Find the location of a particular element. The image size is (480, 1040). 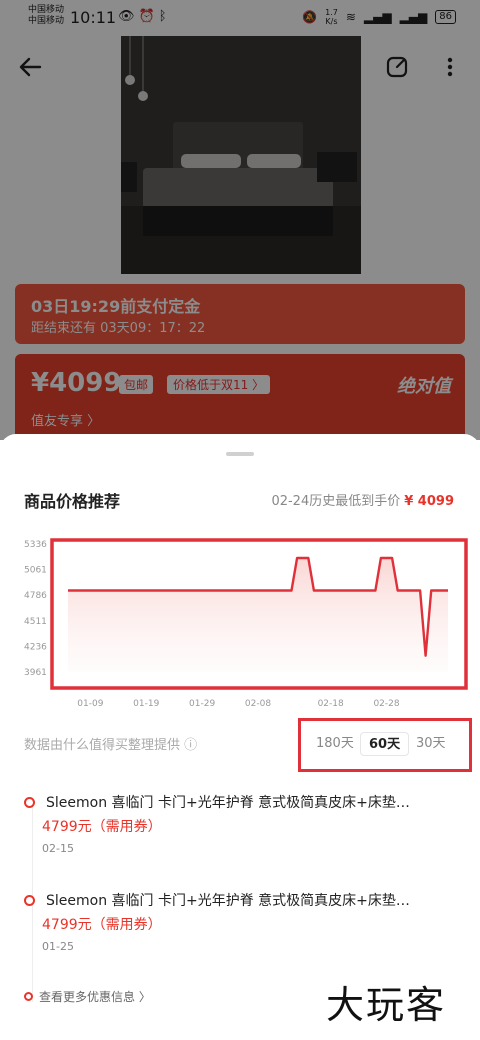

y-tick-label: 5061 is located at coordinates (35, 571).